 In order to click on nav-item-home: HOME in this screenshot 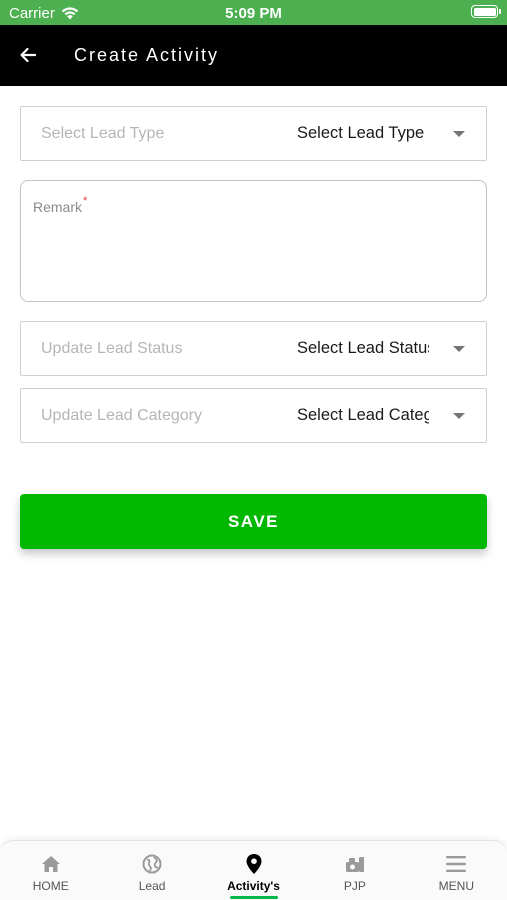, I will do `click(50, 870)`.